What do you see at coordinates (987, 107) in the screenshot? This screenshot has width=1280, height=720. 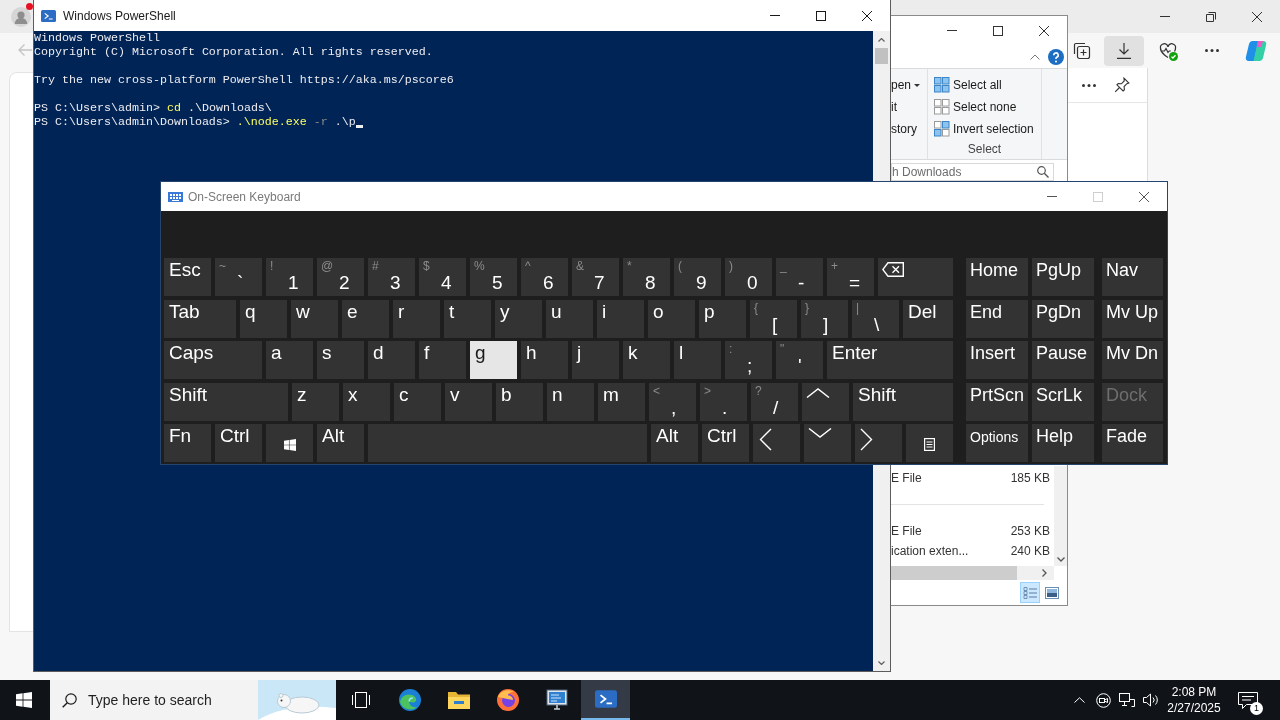 I see `ribbon-button: Select none` at bounding box center [987, 107].